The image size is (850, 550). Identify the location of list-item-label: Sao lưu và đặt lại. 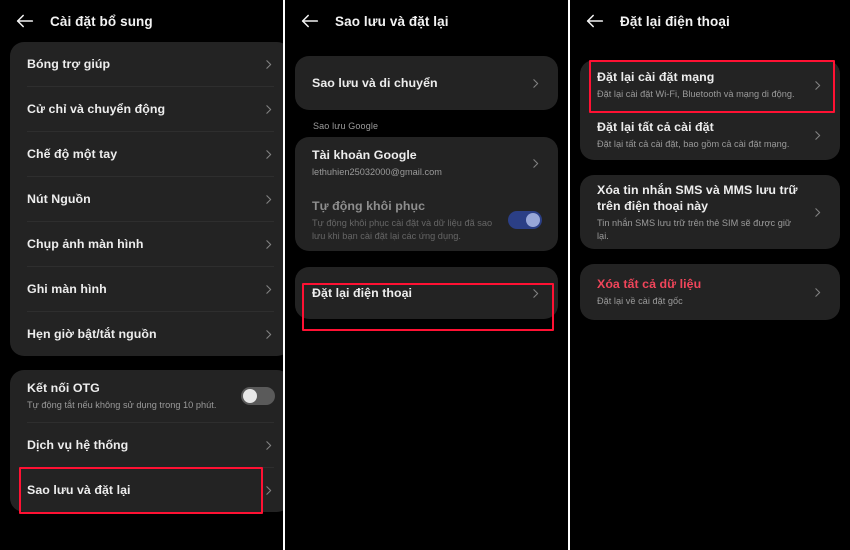
(79, 490).